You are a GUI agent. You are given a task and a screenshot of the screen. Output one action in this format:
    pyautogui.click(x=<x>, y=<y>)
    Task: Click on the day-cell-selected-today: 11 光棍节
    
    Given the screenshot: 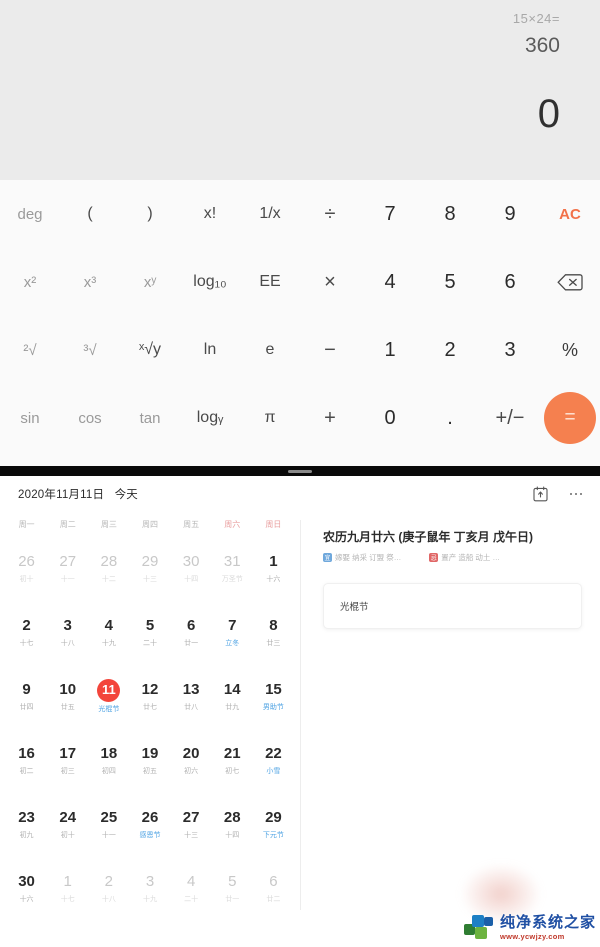 What is the action you would take?
    pyautogui.click(x=108, y=696)
    